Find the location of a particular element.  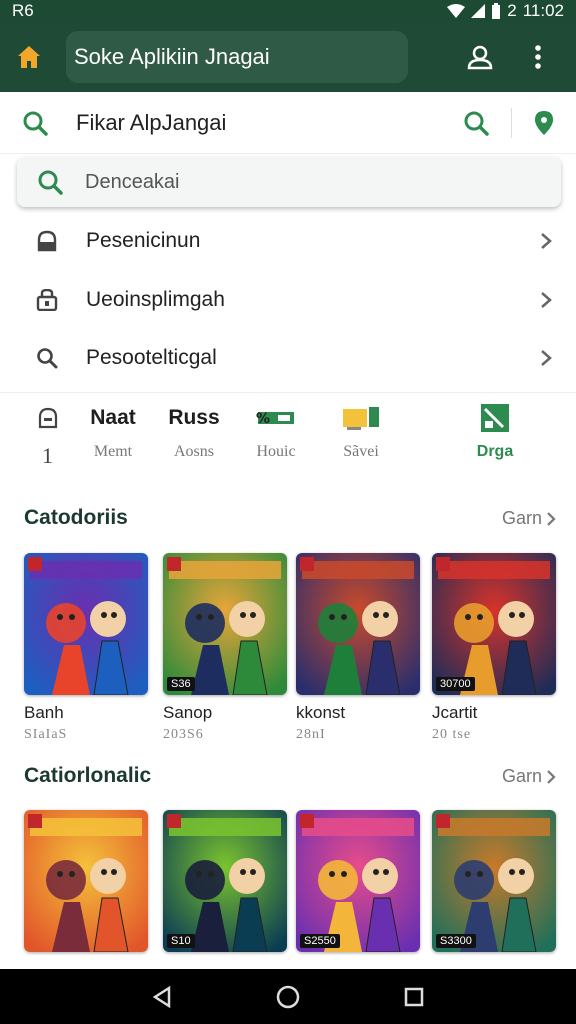

system-nav-bar is located at coordinates (288, 996).